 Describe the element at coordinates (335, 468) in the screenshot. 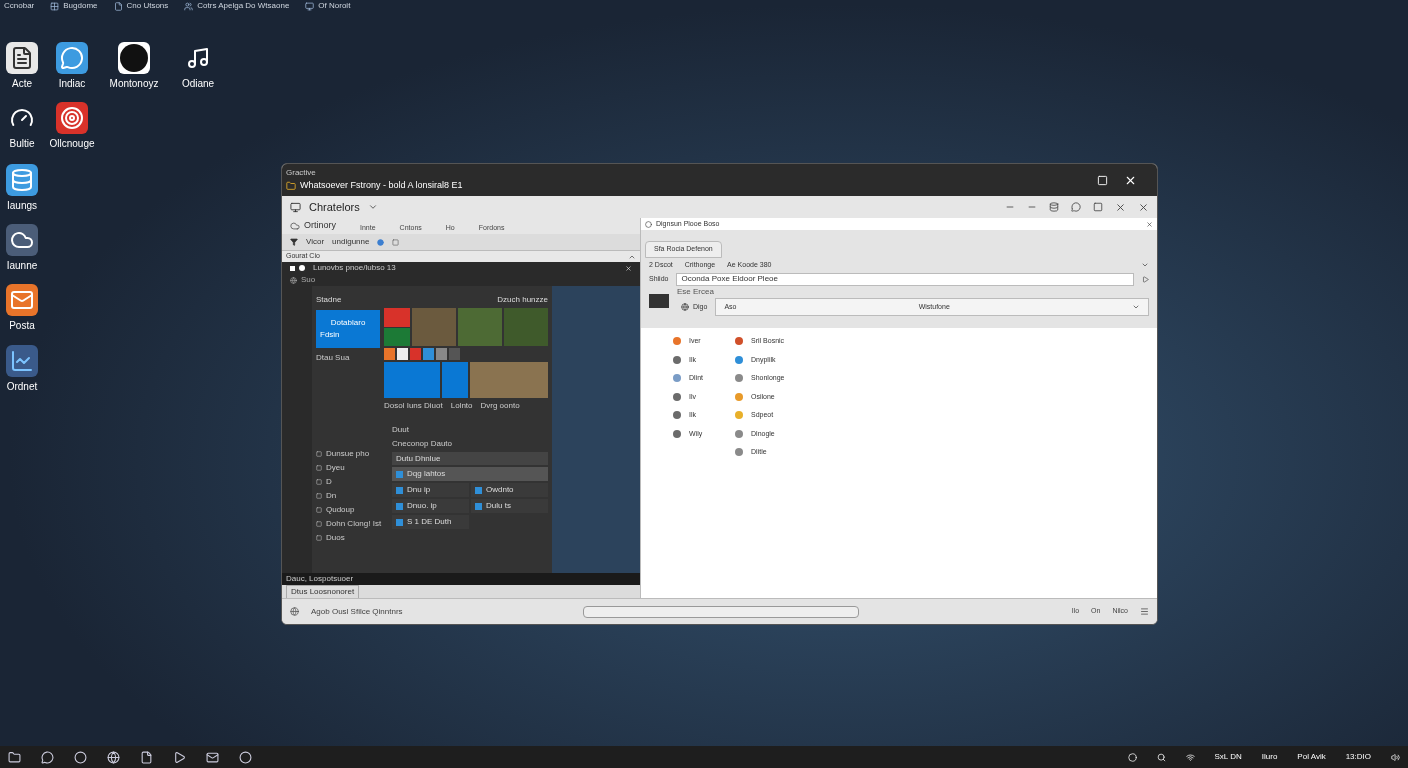

I see `app-list-item: Dyeu` at that location.